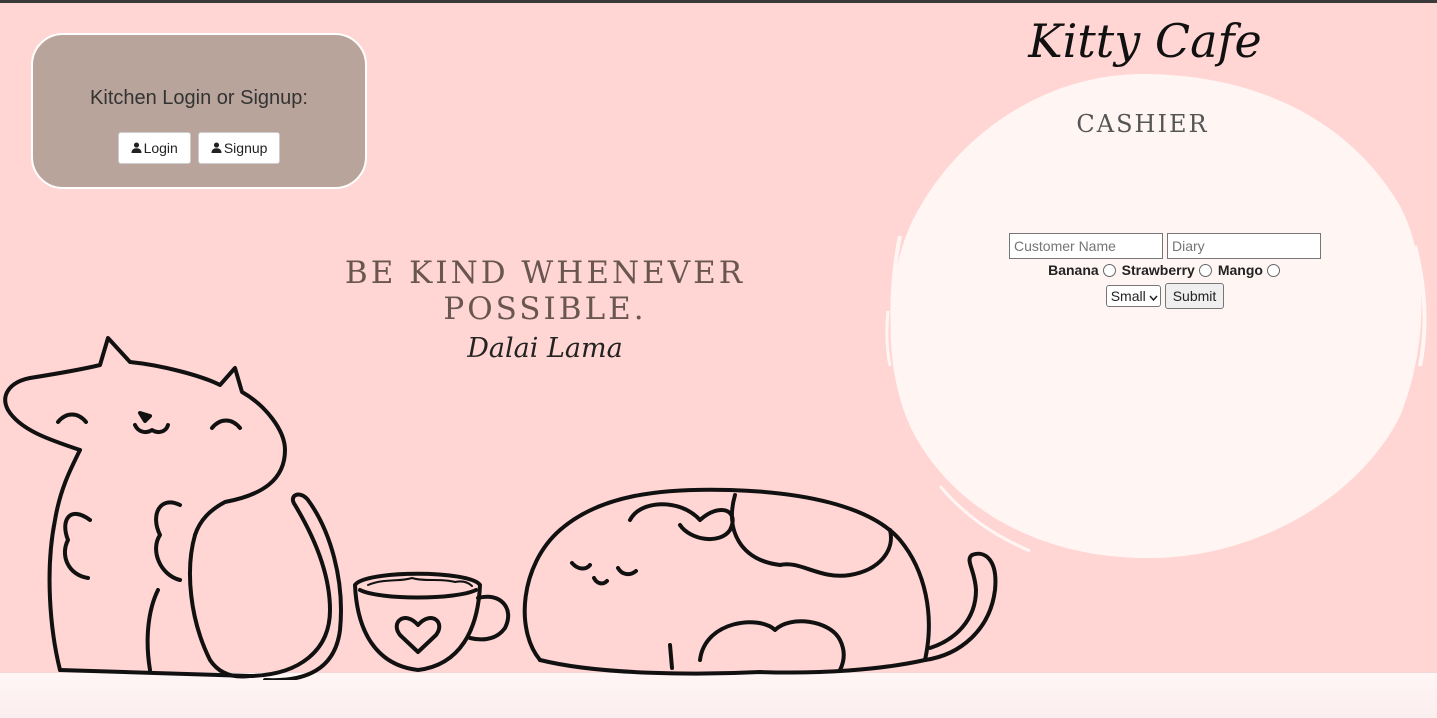  I want to click on customer-name-input, so click(1086, 246).